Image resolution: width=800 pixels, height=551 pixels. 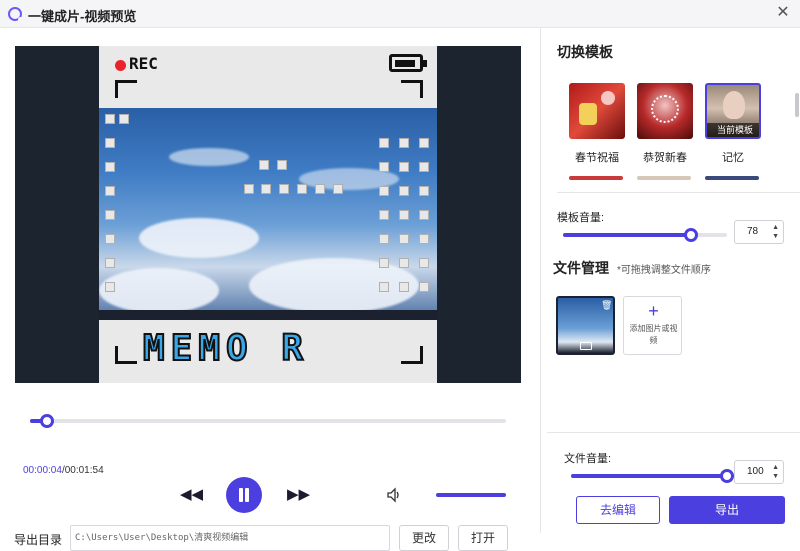 What do you see at coordinates (733, 130) in the screenshot?
I see `current-template-badge: 当前模板` at bounding box center [733, 130].